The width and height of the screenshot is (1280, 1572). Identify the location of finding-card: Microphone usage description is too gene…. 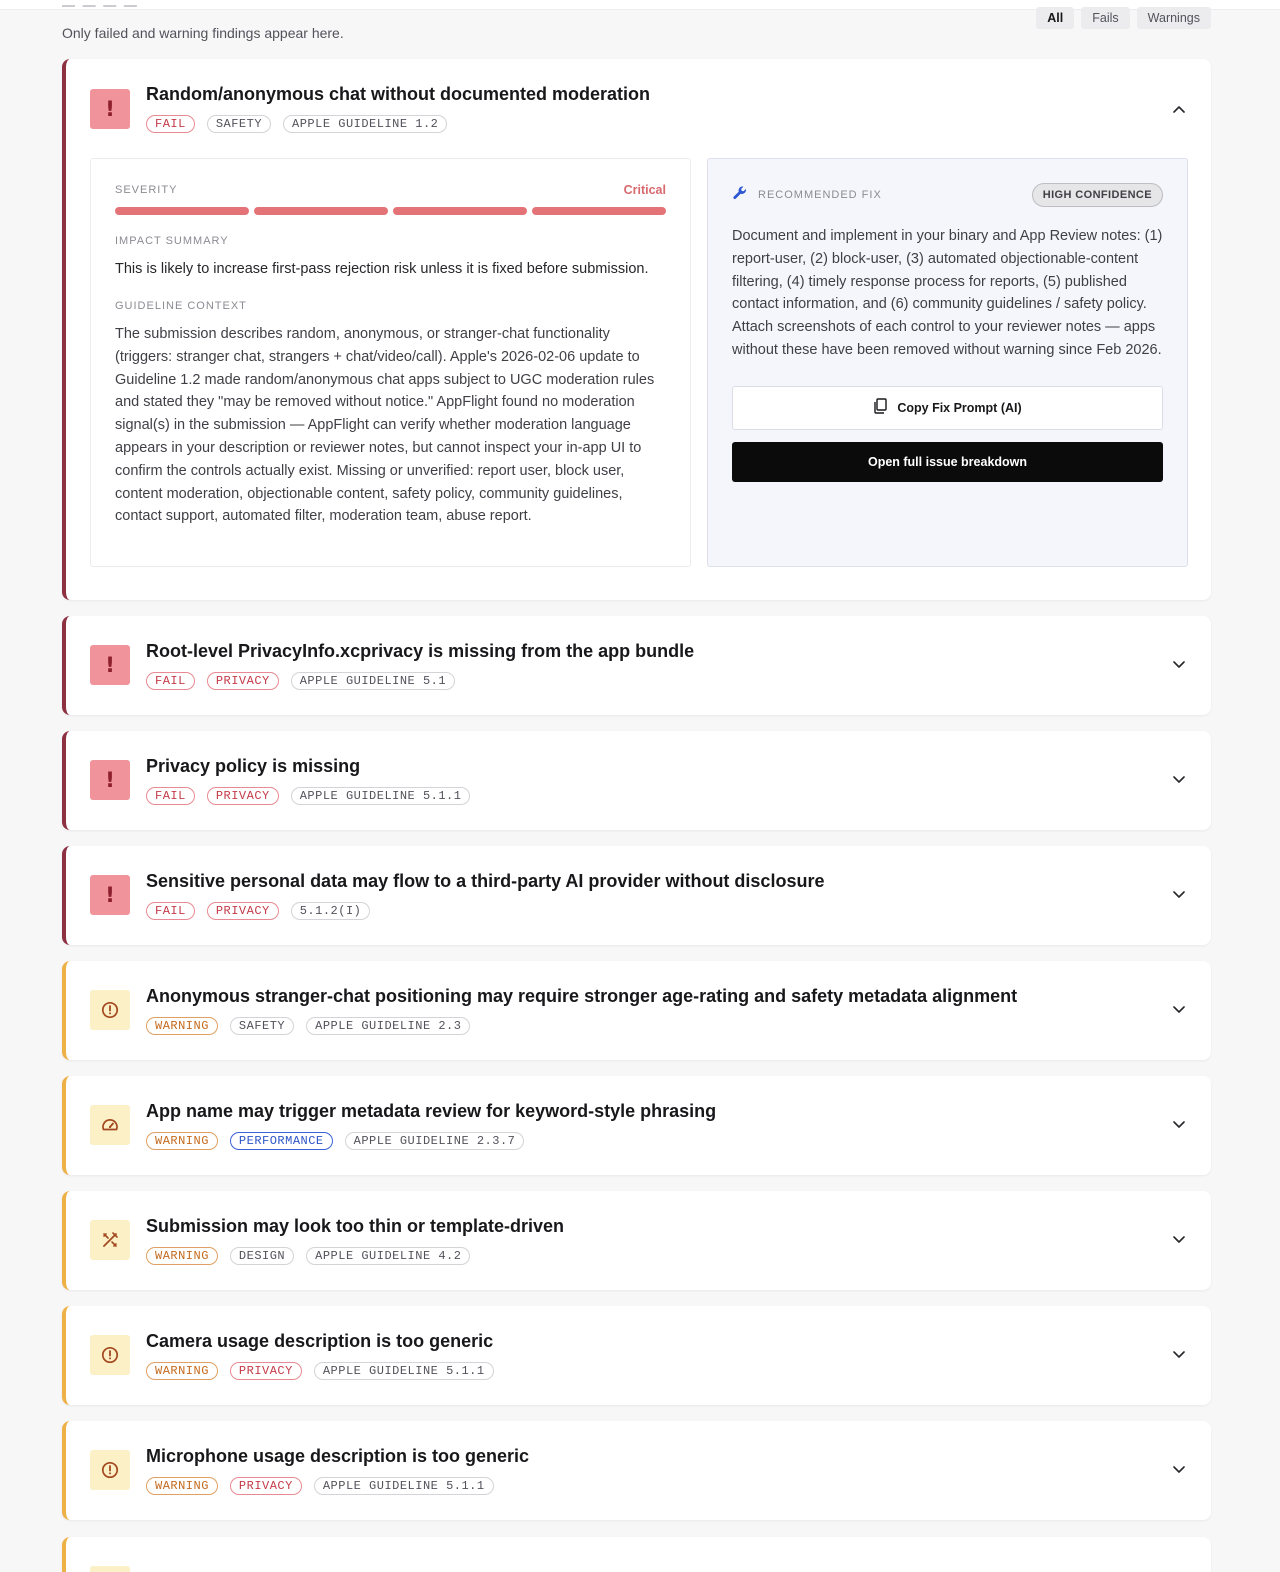
(636, 1470).